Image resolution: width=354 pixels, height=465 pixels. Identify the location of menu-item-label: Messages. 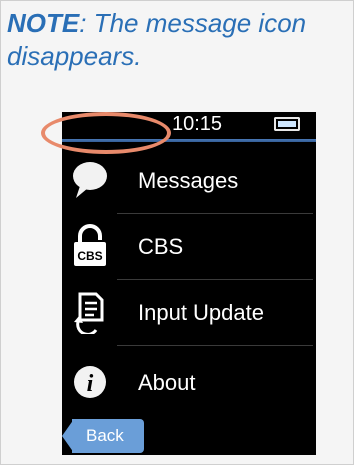
(188, 180).